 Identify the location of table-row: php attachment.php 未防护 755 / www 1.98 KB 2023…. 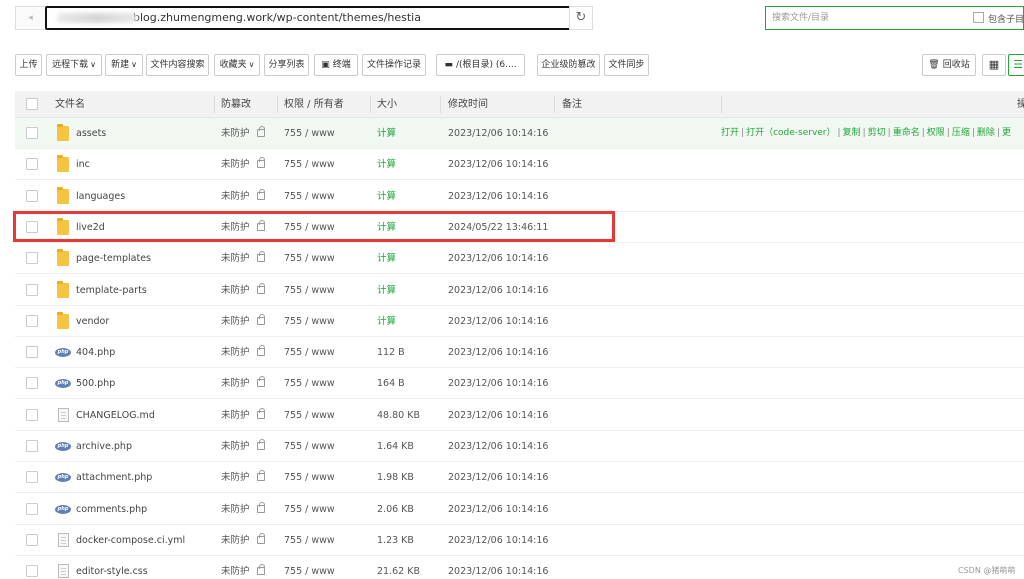
(519, 478).